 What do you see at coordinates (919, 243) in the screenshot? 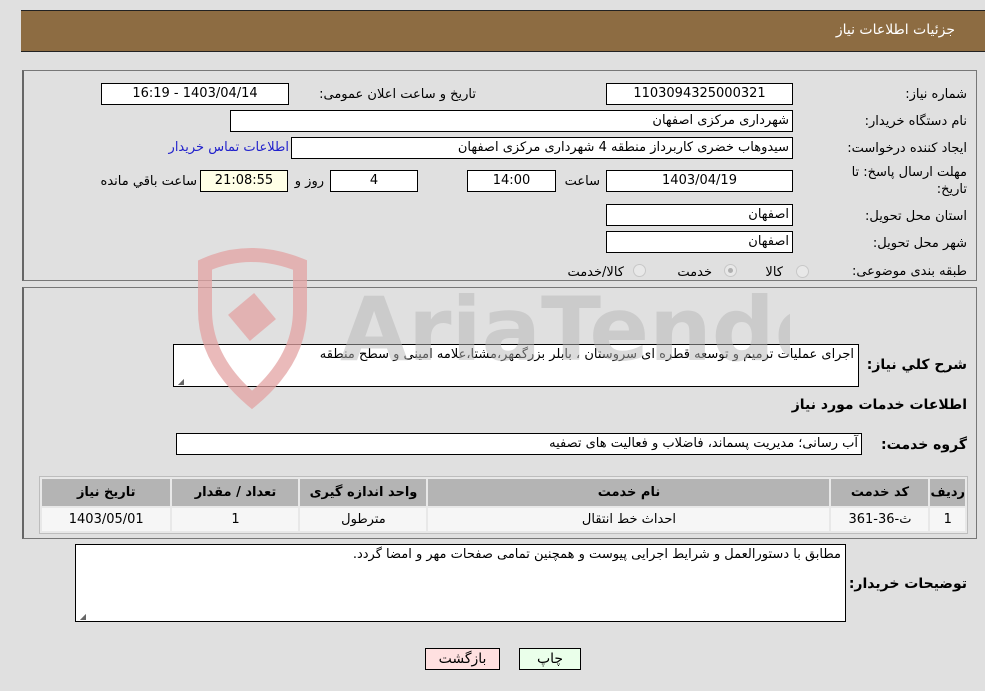
I see `city-label: شهر محل تحویل:` at bounding box center [919, 243].